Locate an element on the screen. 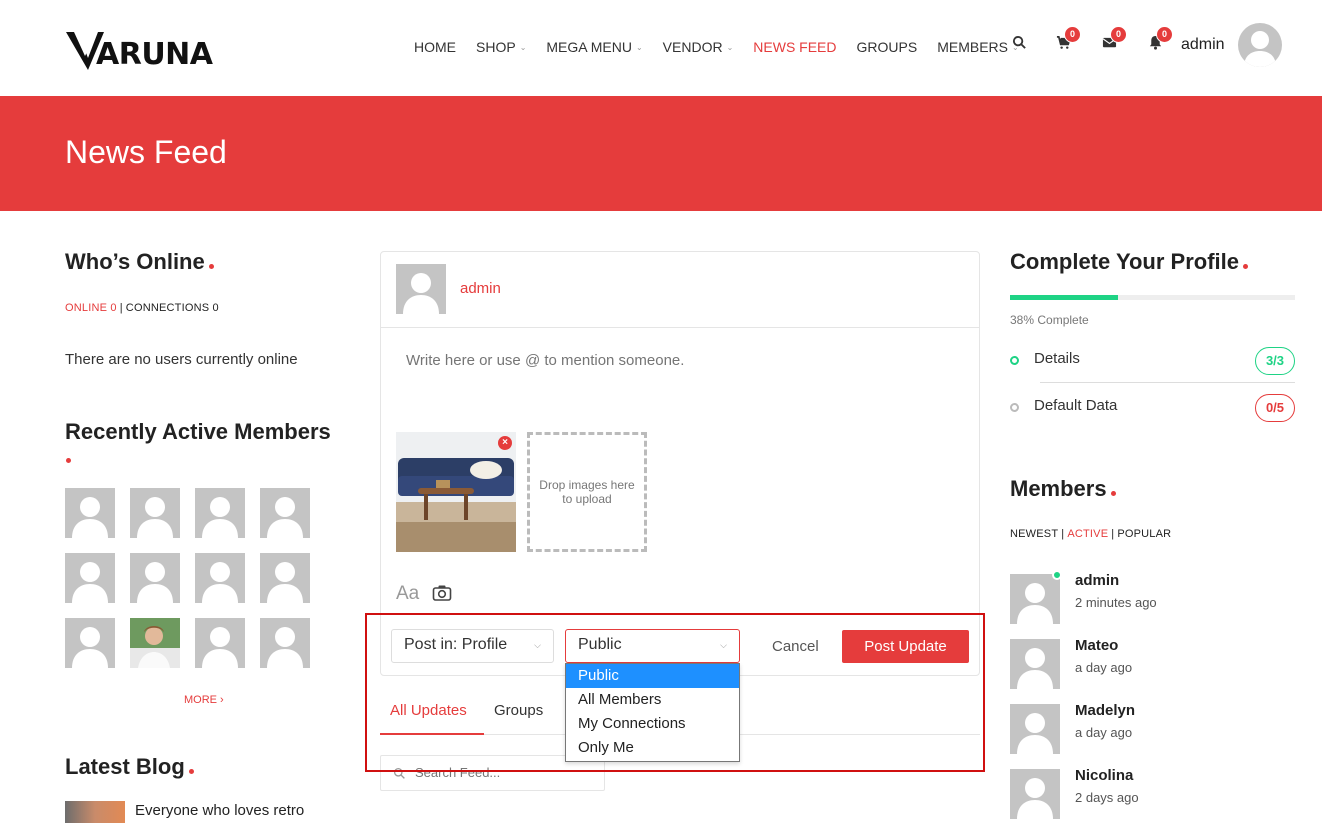 This screenshot has width=1322, height=823. visibility-select: Public ⌵ is located at coordinates (652, 646).